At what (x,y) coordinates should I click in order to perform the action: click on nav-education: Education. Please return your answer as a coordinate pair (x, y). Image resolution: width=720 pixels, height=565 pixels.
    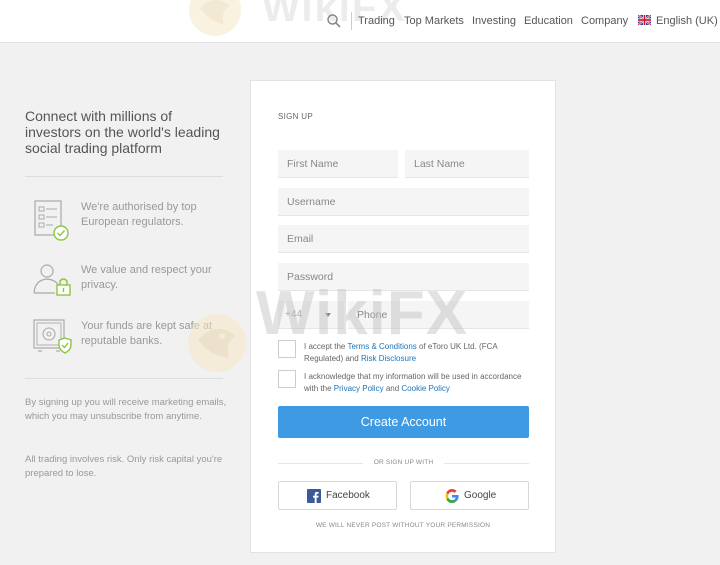
    Looking at the image, I should click on (548, 21).